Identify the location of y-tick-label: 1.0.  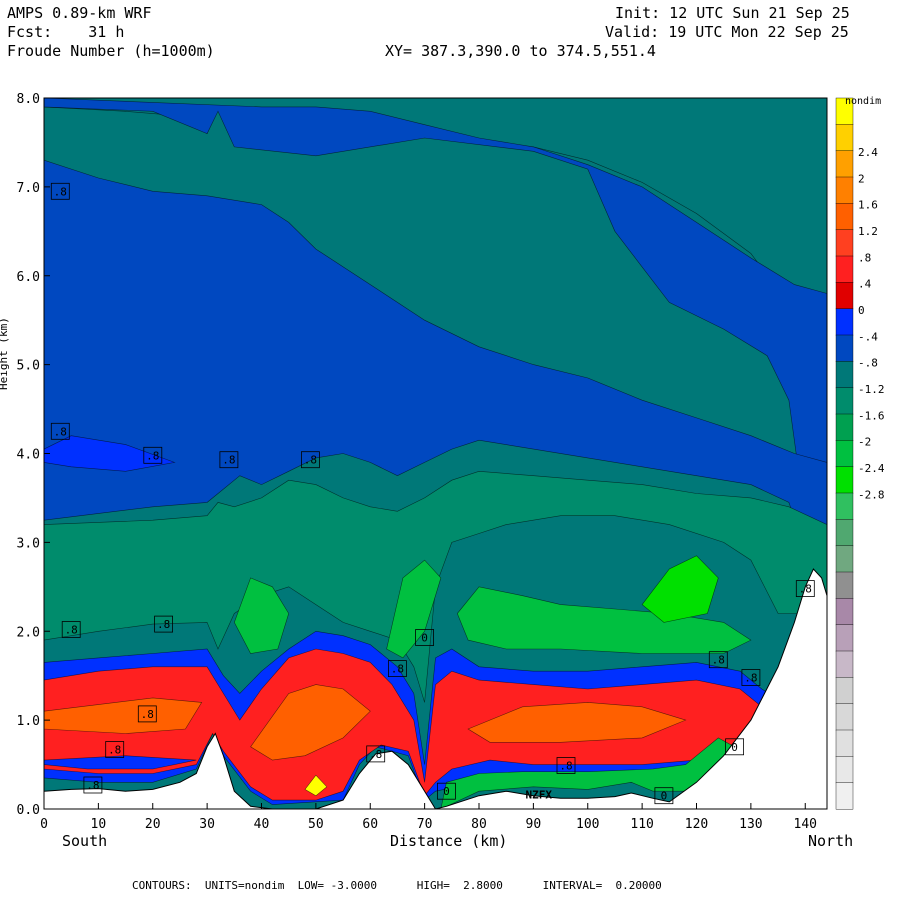
(28, 721).